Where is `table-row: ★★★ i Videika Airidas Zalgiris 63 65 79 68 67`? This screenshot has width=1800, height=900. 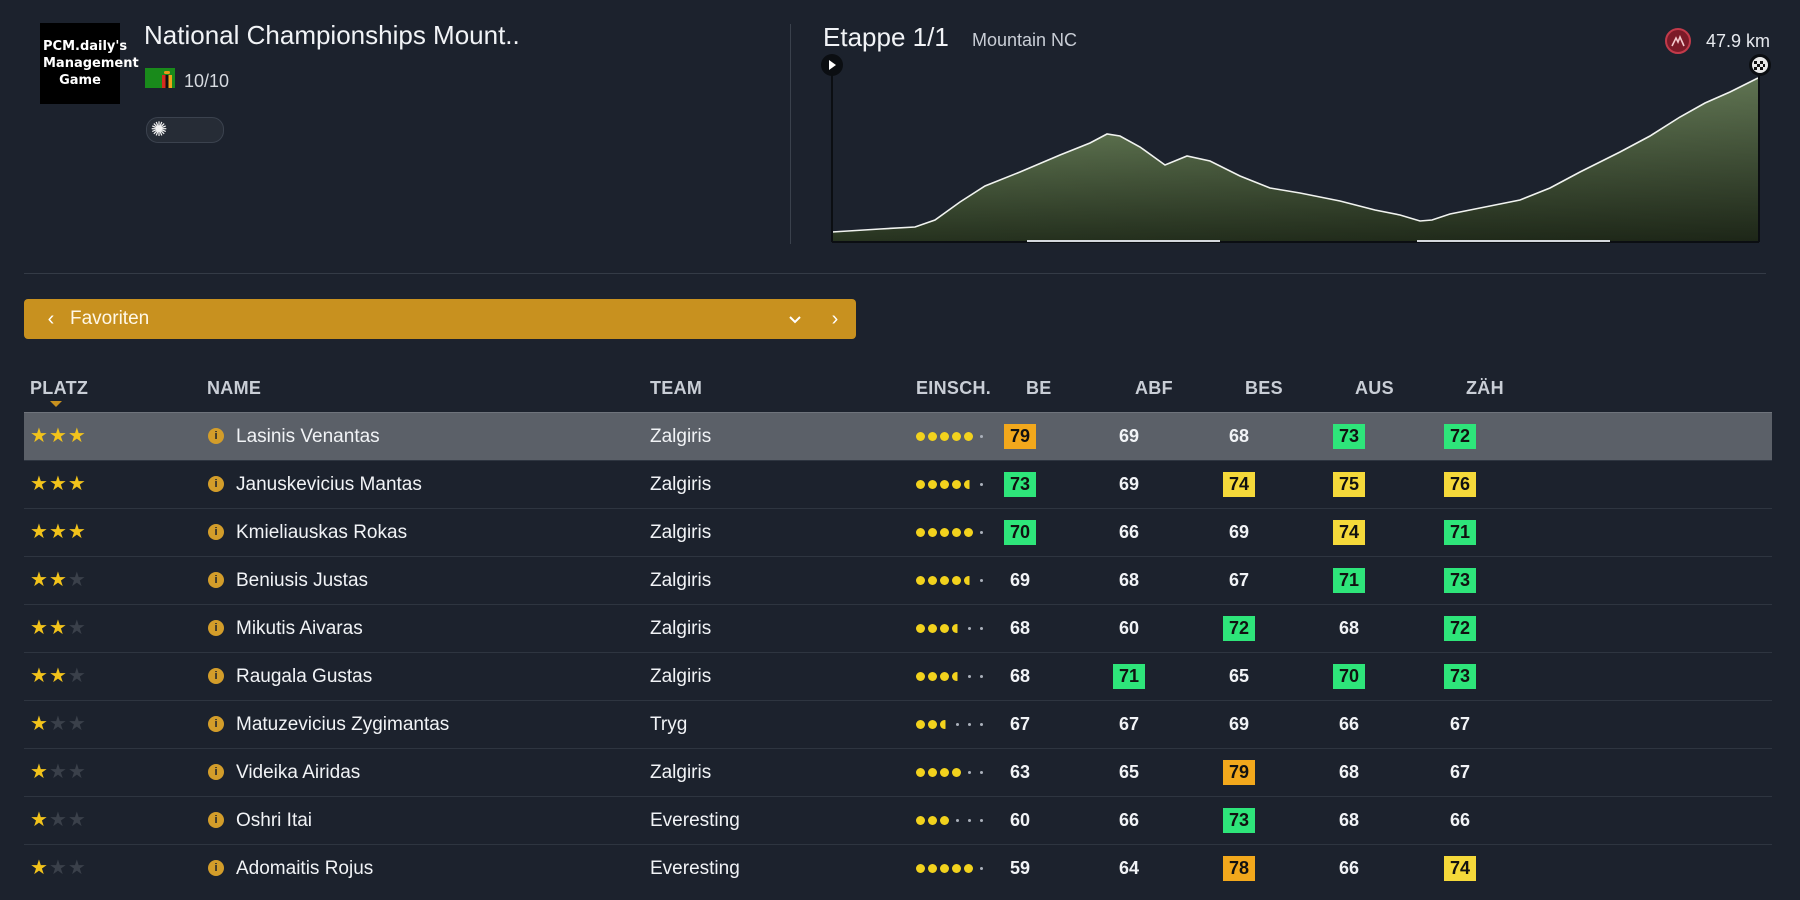
table-row: ★★★ i Videika Airidas Zalgiris 63 65 79 68 67 is located at coordinates (898, 772).